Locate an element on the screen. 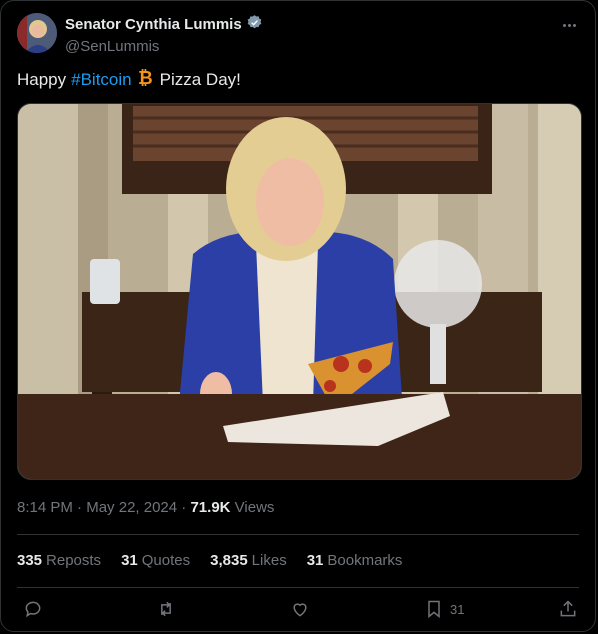  bookmarks-stat: 31 Bookmarks is located at coordinates (355, 560).